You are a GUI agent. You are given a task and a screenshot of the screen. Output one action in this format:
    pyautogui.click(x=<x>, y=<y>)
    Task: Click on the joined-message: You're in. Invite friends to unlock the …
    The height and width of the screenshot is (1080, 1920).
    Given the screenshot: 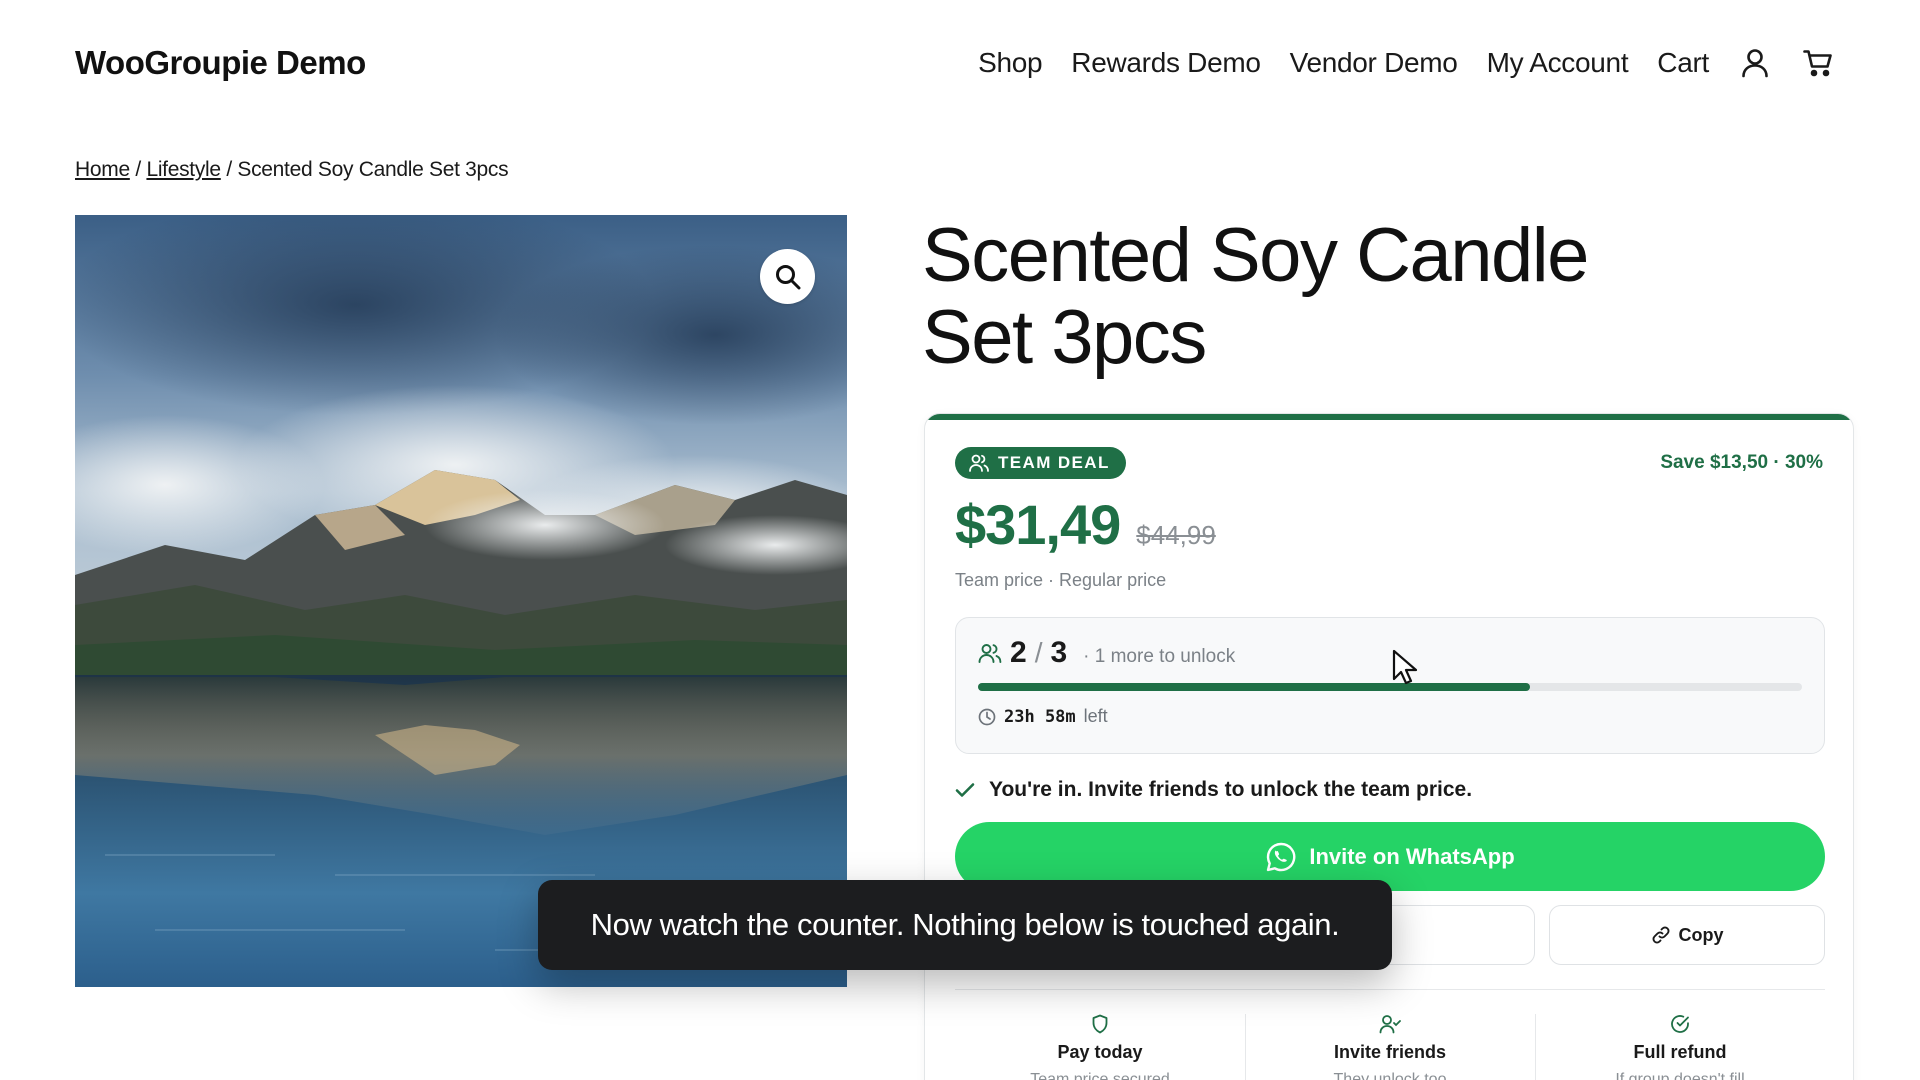 What is the action you would take?
    pyautogui.click(x=1231, y=789)
    